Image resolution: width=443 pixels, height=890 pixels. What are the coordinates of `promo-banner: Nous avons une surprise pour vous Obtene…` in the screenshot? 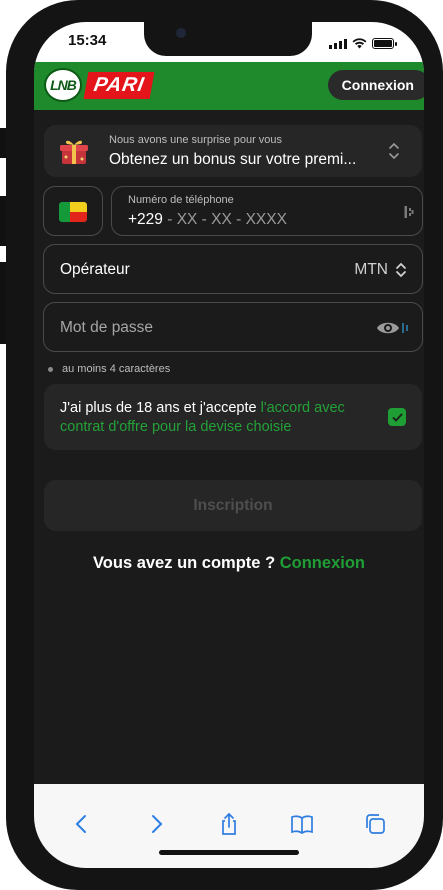 It's located at (233, 151).